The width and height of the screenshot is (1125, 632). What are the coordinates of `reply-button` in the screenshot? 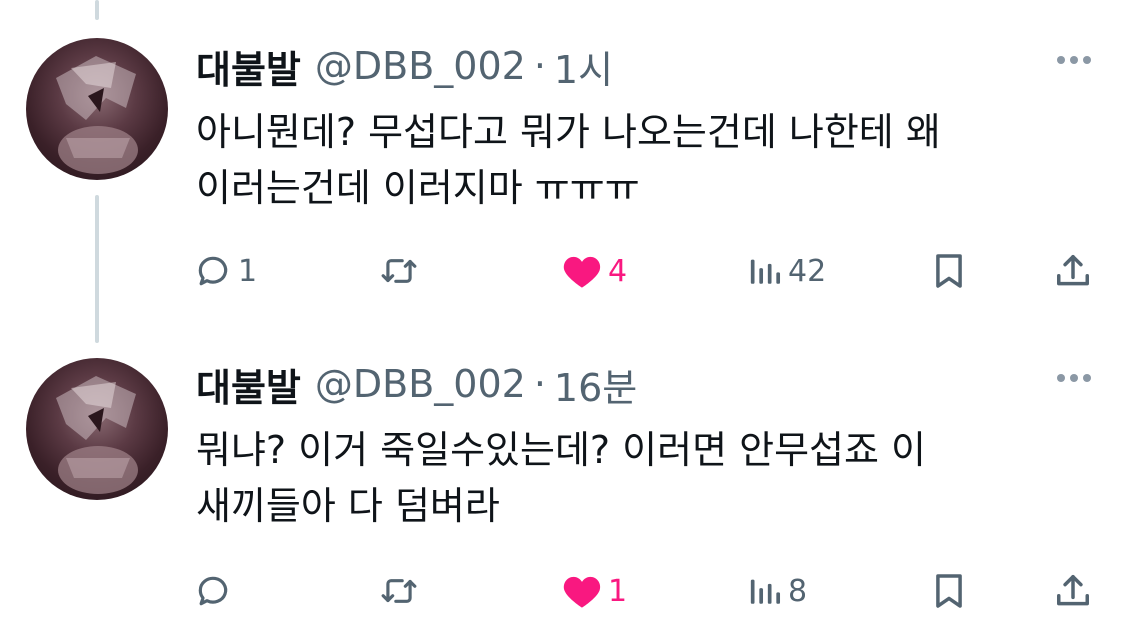 It's located at (216, 591).